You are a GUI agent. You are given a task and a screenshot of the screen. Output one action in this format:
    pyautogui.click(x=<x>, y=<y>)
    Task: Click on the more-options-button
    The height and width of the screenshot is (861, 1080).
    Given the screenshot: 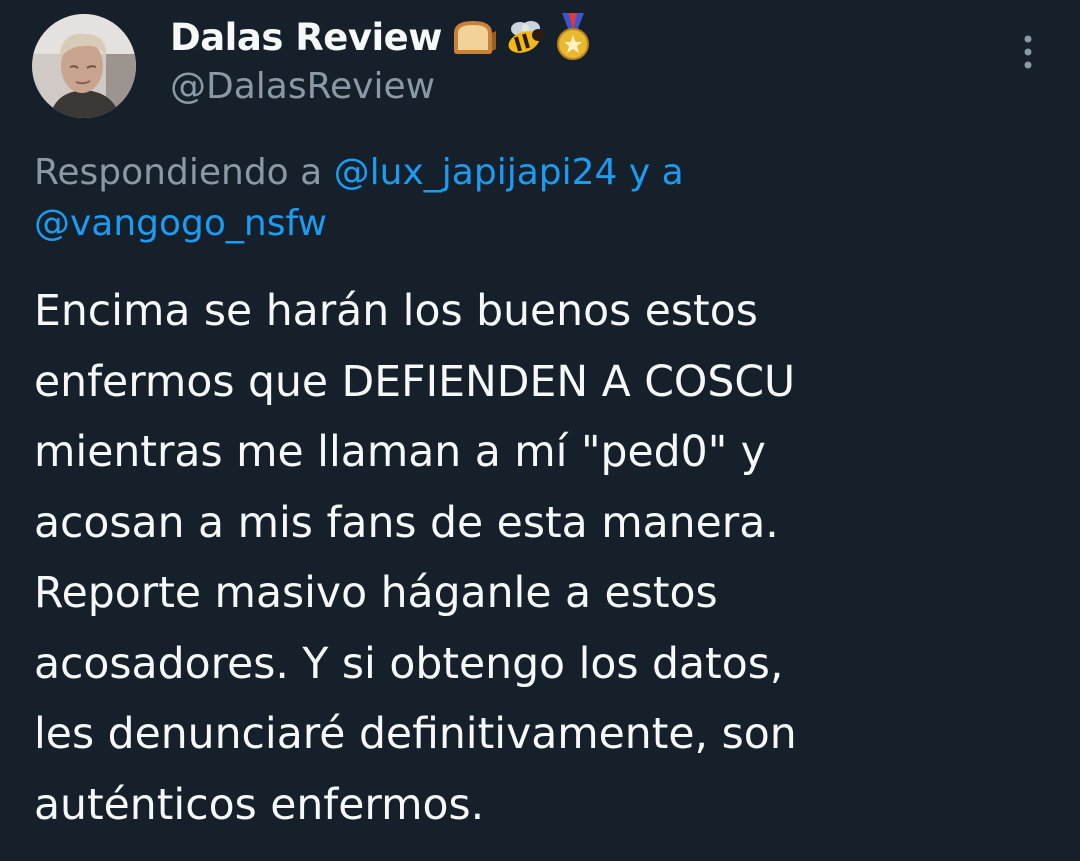 What is the action you would take?
    pyautogui.click(x=1028, y=52)
    